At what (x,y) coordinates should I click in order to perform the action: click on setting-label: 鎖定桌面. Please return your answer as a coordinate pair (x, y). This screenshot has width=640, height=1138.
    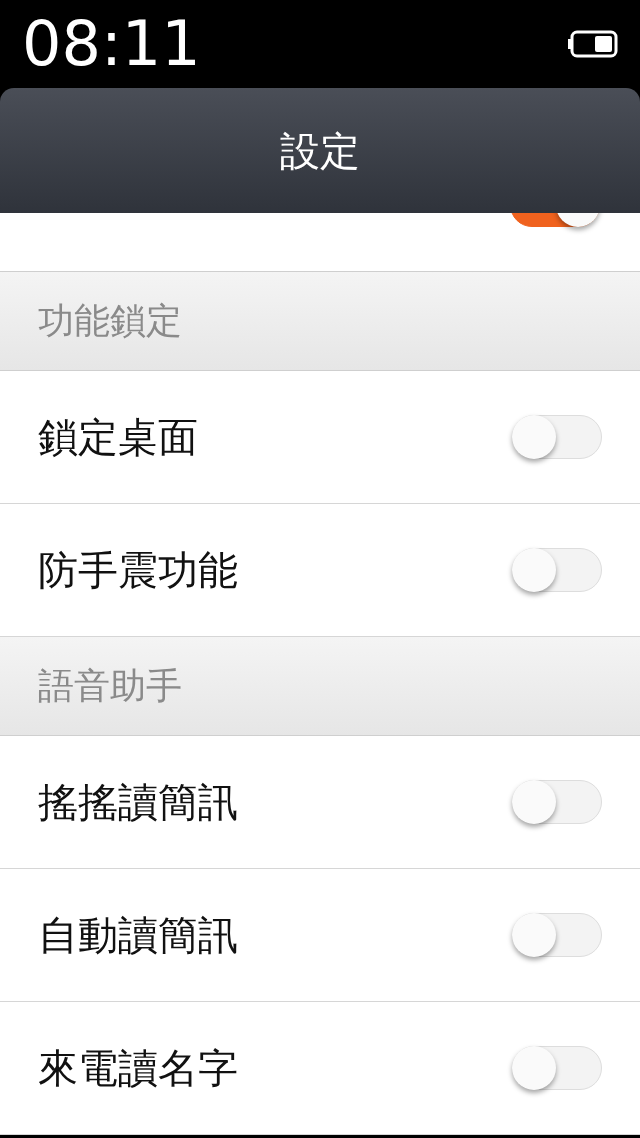
    Looking at the image, I should click on (118, 437).